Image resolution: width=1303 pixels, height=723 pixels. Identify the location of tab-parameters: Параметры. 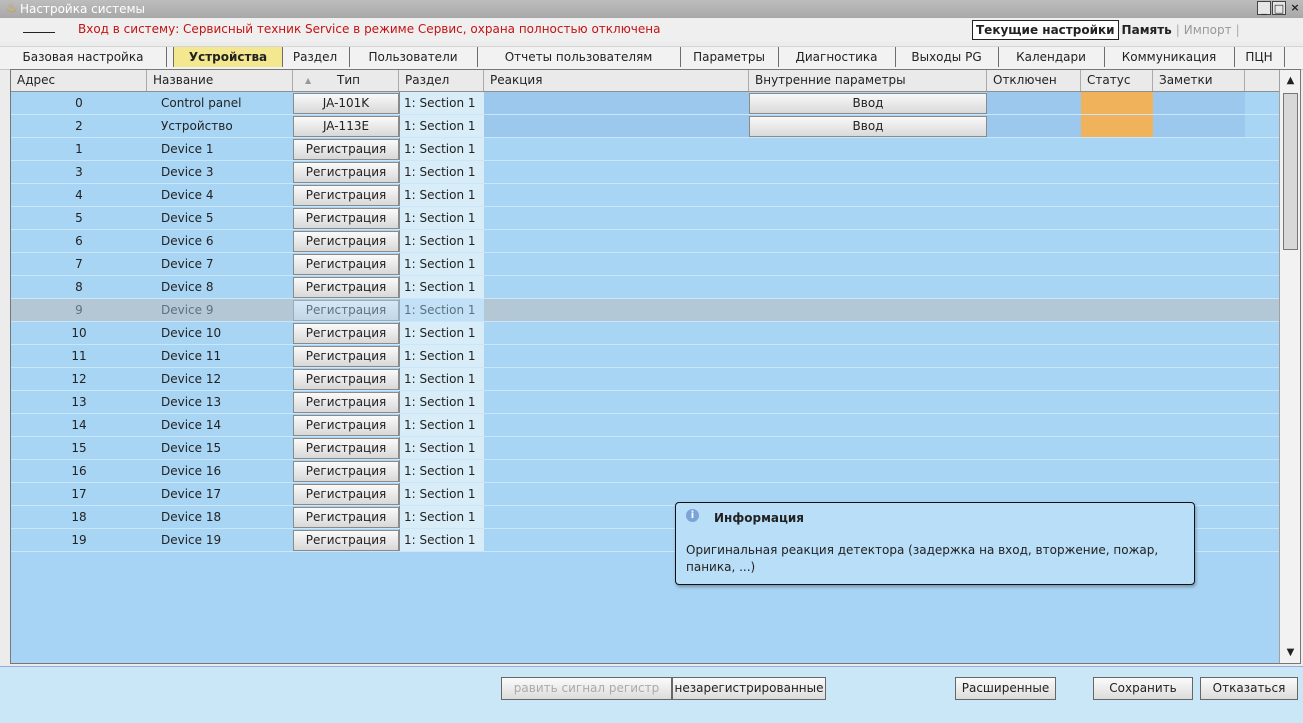
(729, 57).